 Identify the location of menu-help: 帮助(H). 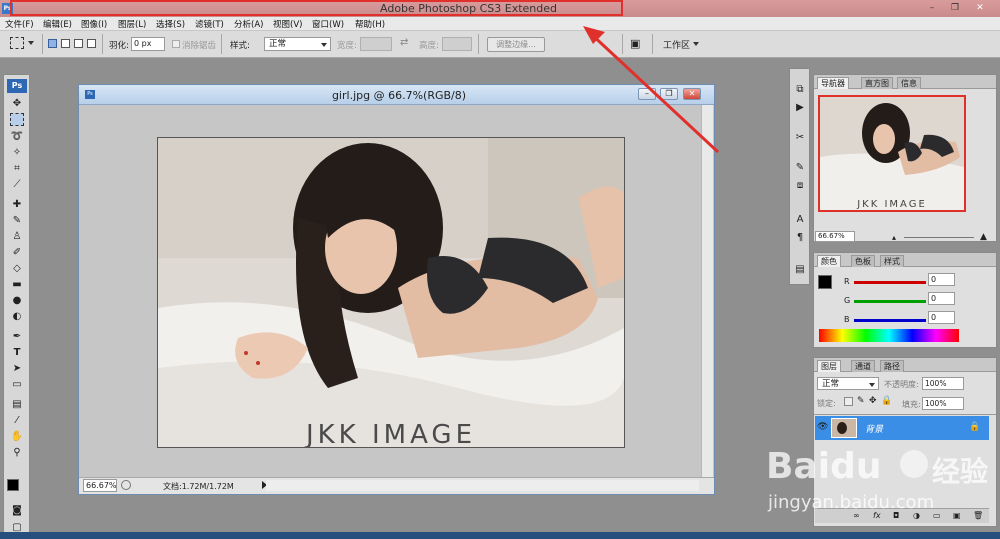
(370, 24).